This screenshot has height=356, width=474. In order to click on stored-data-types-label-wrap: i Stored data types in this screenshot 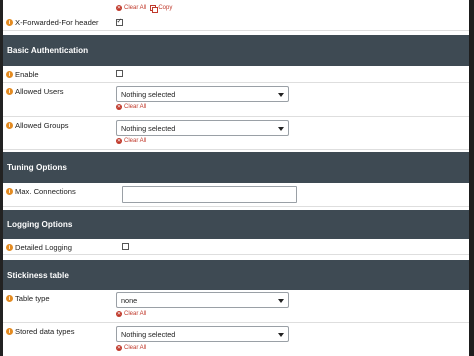, I will do `click(40, 331)`.